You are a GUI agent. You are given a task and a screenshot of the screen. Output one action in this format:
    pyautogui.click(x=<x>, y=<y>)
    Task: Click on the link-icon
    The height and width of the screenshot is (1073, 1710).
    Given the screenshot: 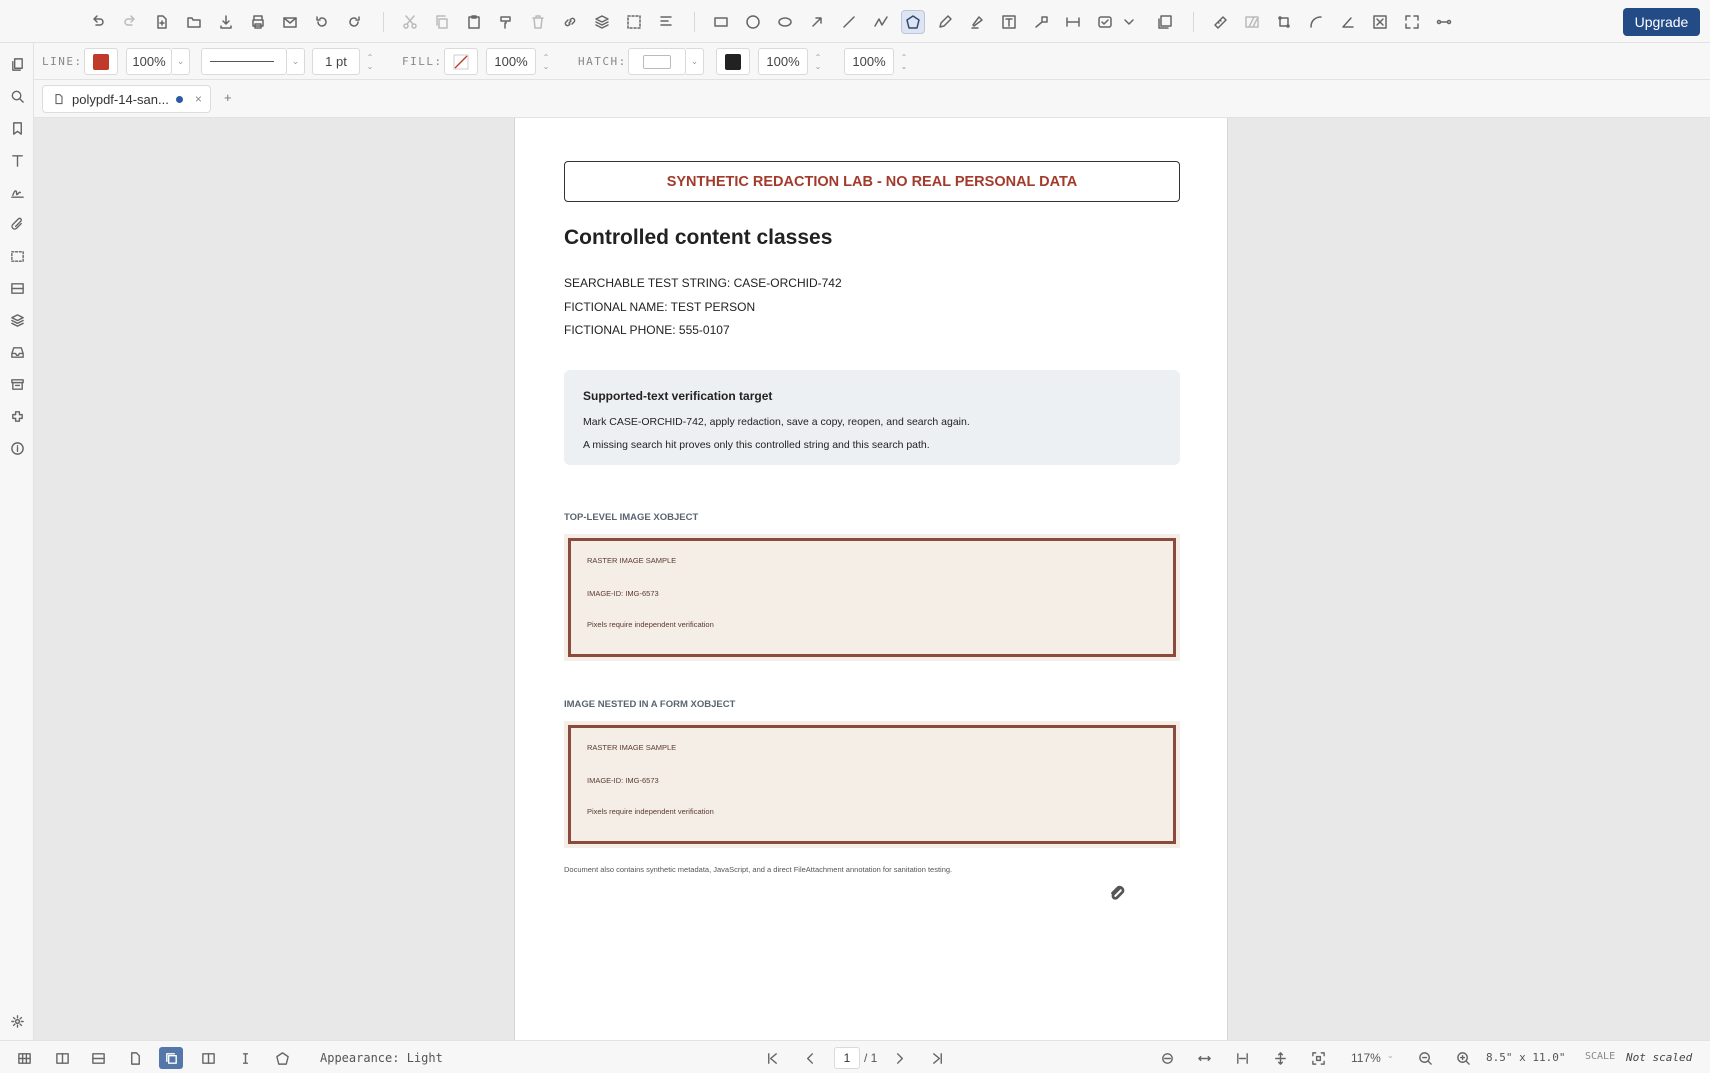 What is the action you would take?
    pyautogui.click(x=570, y=22)
    